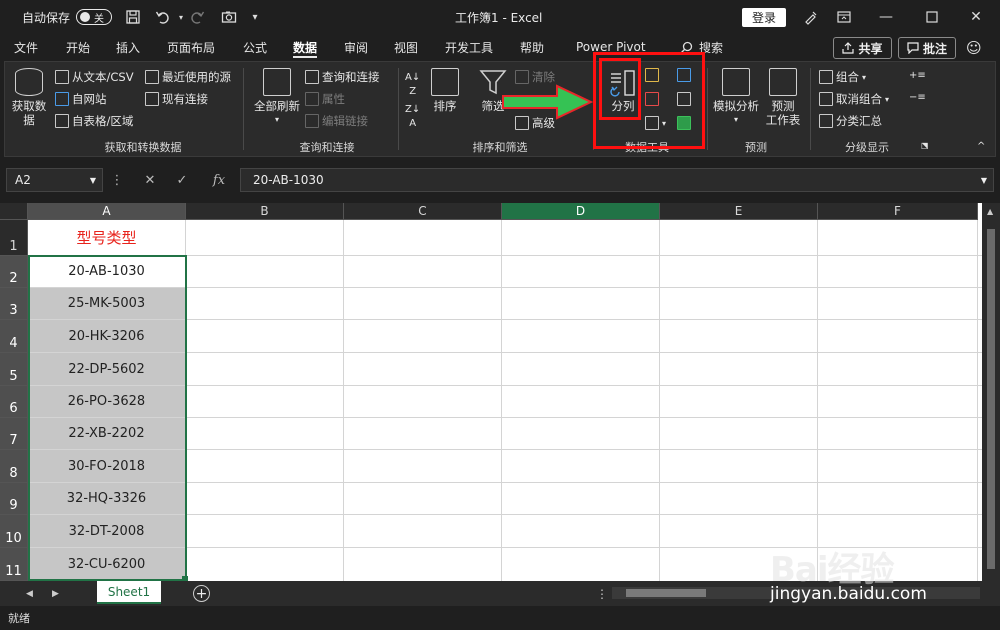  Describe the element at coordinates (26, 47) in the screenshot. I see `tab-file: 文件` at that location.